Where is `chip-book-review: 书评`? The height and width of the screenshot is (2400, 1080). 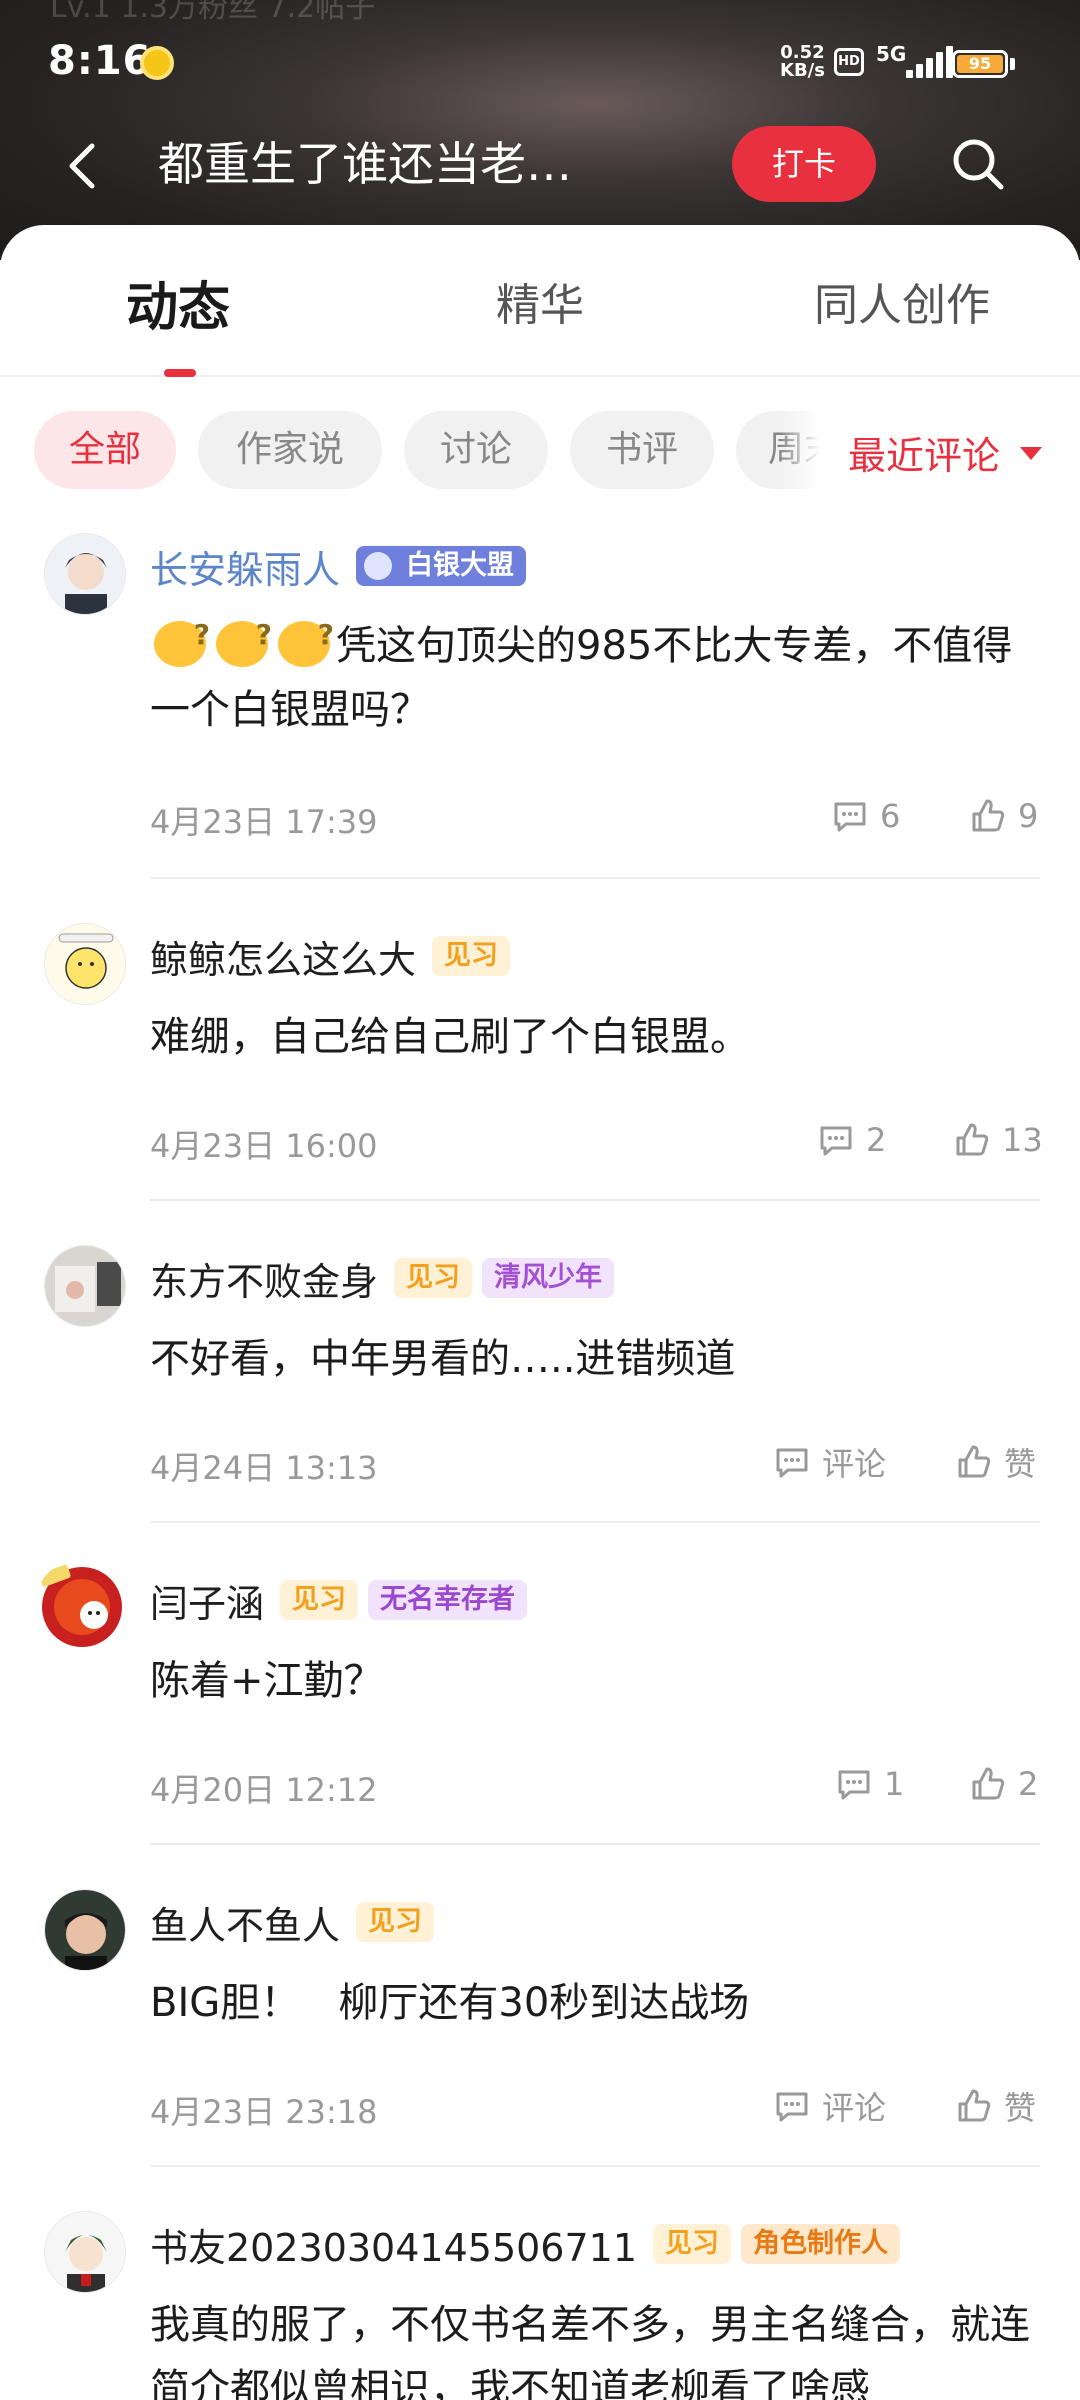
chip-book-review: 书评 is located at coordinates (642, 450).